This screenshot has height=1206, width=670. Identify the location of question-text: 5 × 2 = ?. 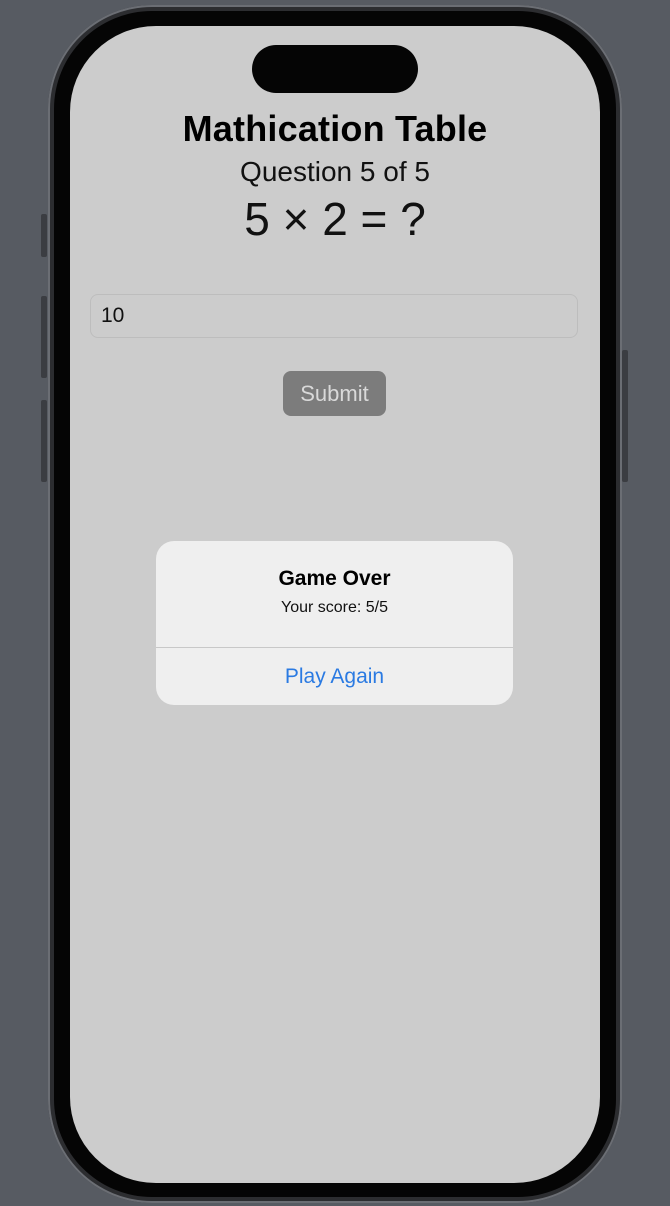
(335, 219).